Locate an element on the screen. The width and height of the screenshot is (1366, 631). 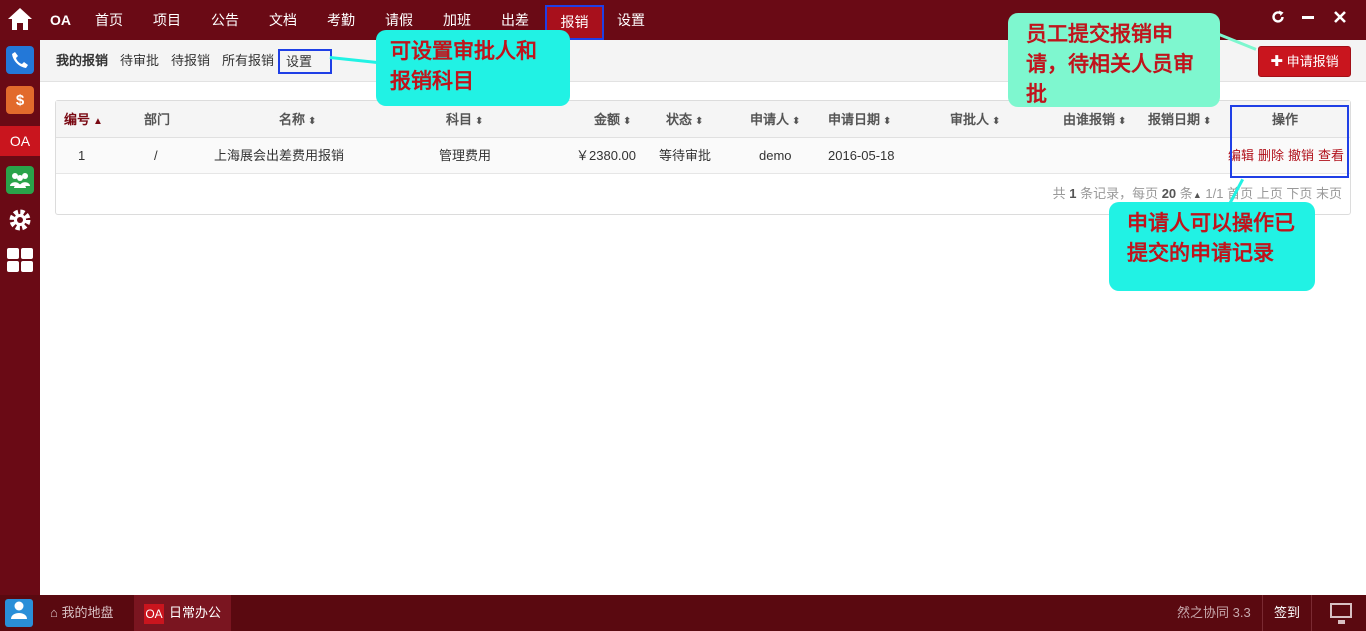
pager-page-info: 1/1 is located at coordinates (1214, 193).